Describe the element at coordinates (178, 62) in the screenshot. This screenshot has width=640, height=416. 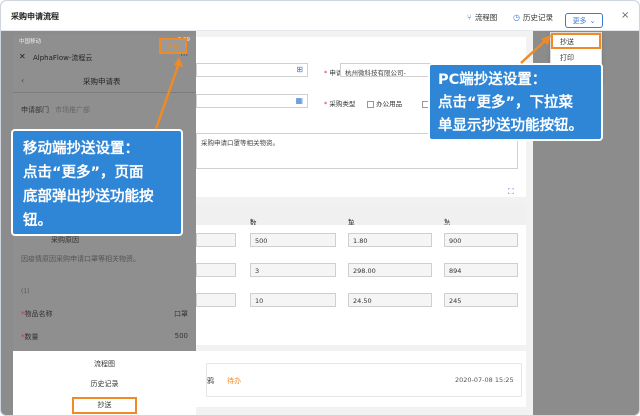
I see `mobile-arrow-head` at that location.